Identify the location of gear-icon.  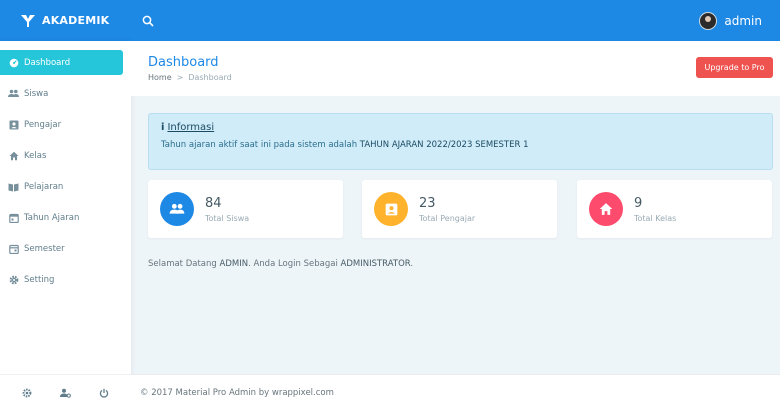
(13, 279).